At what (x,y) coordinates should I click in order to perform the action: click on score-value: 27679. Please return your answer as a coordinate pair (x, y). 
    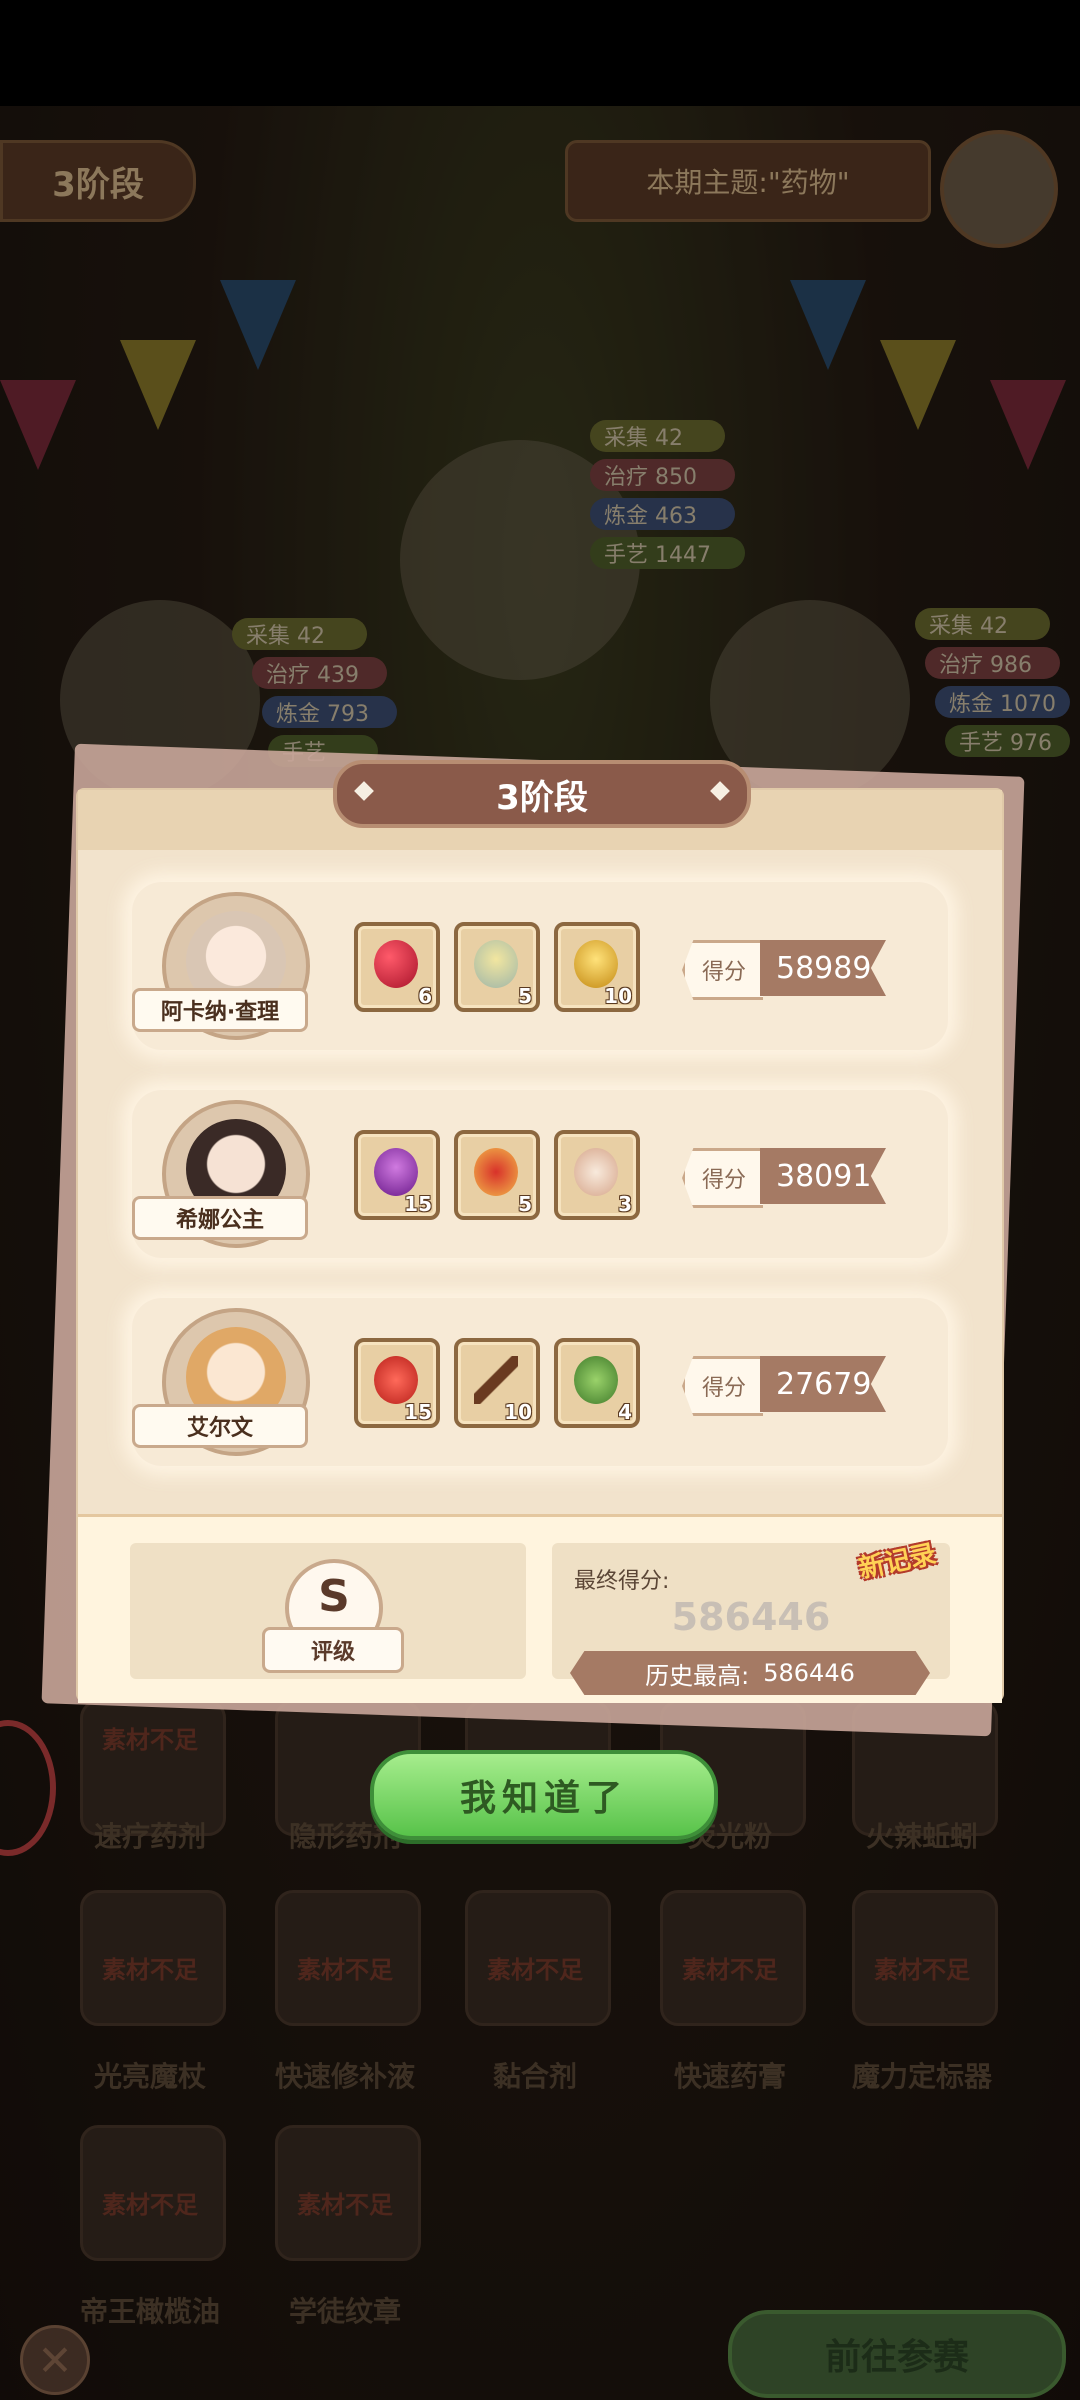
    Looking at the image, I should click on (823, 1384).